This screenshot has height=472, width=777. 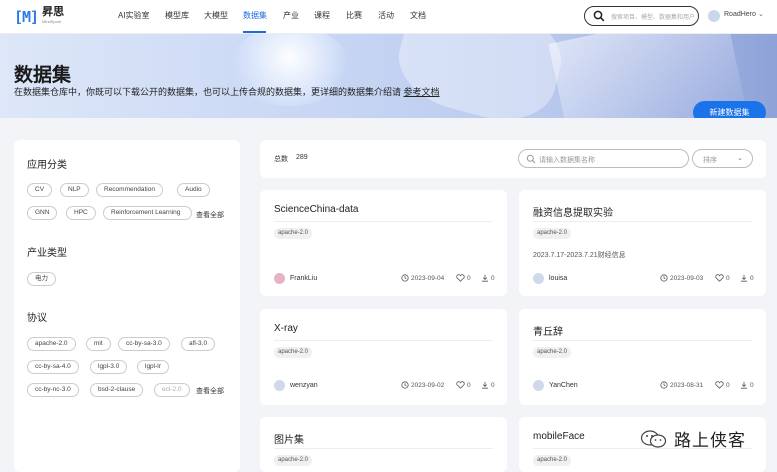 I want to click on nav-item-ai-lab: AI实验室, so click(x=134, y=15).